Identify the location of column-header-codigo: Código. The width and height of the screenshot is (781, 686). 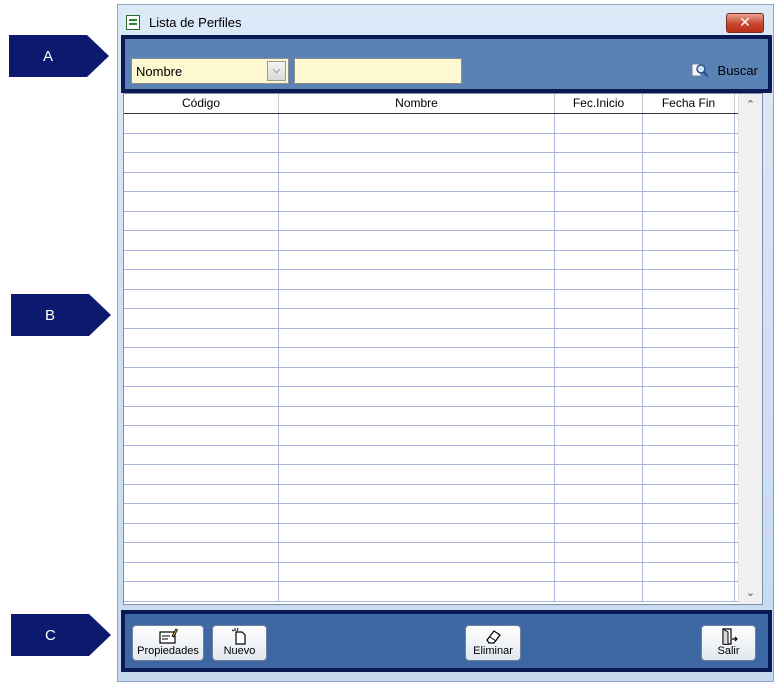
(201, 103).